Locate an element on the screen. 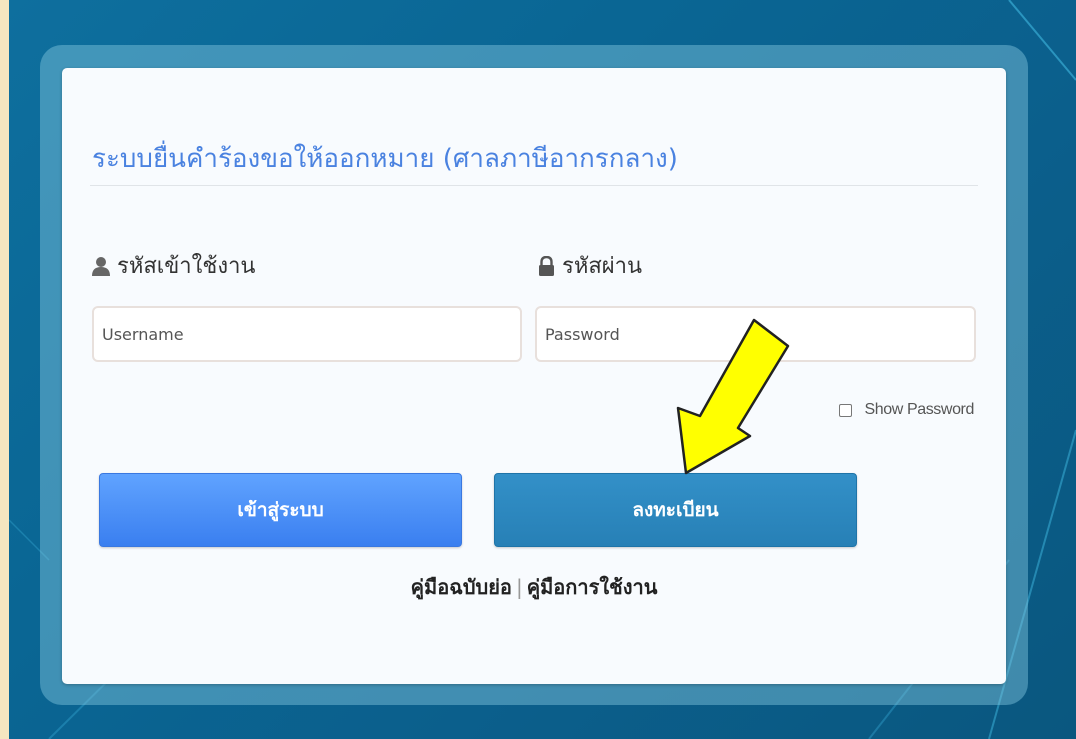  title-divider is located at coordinates (534, 185).